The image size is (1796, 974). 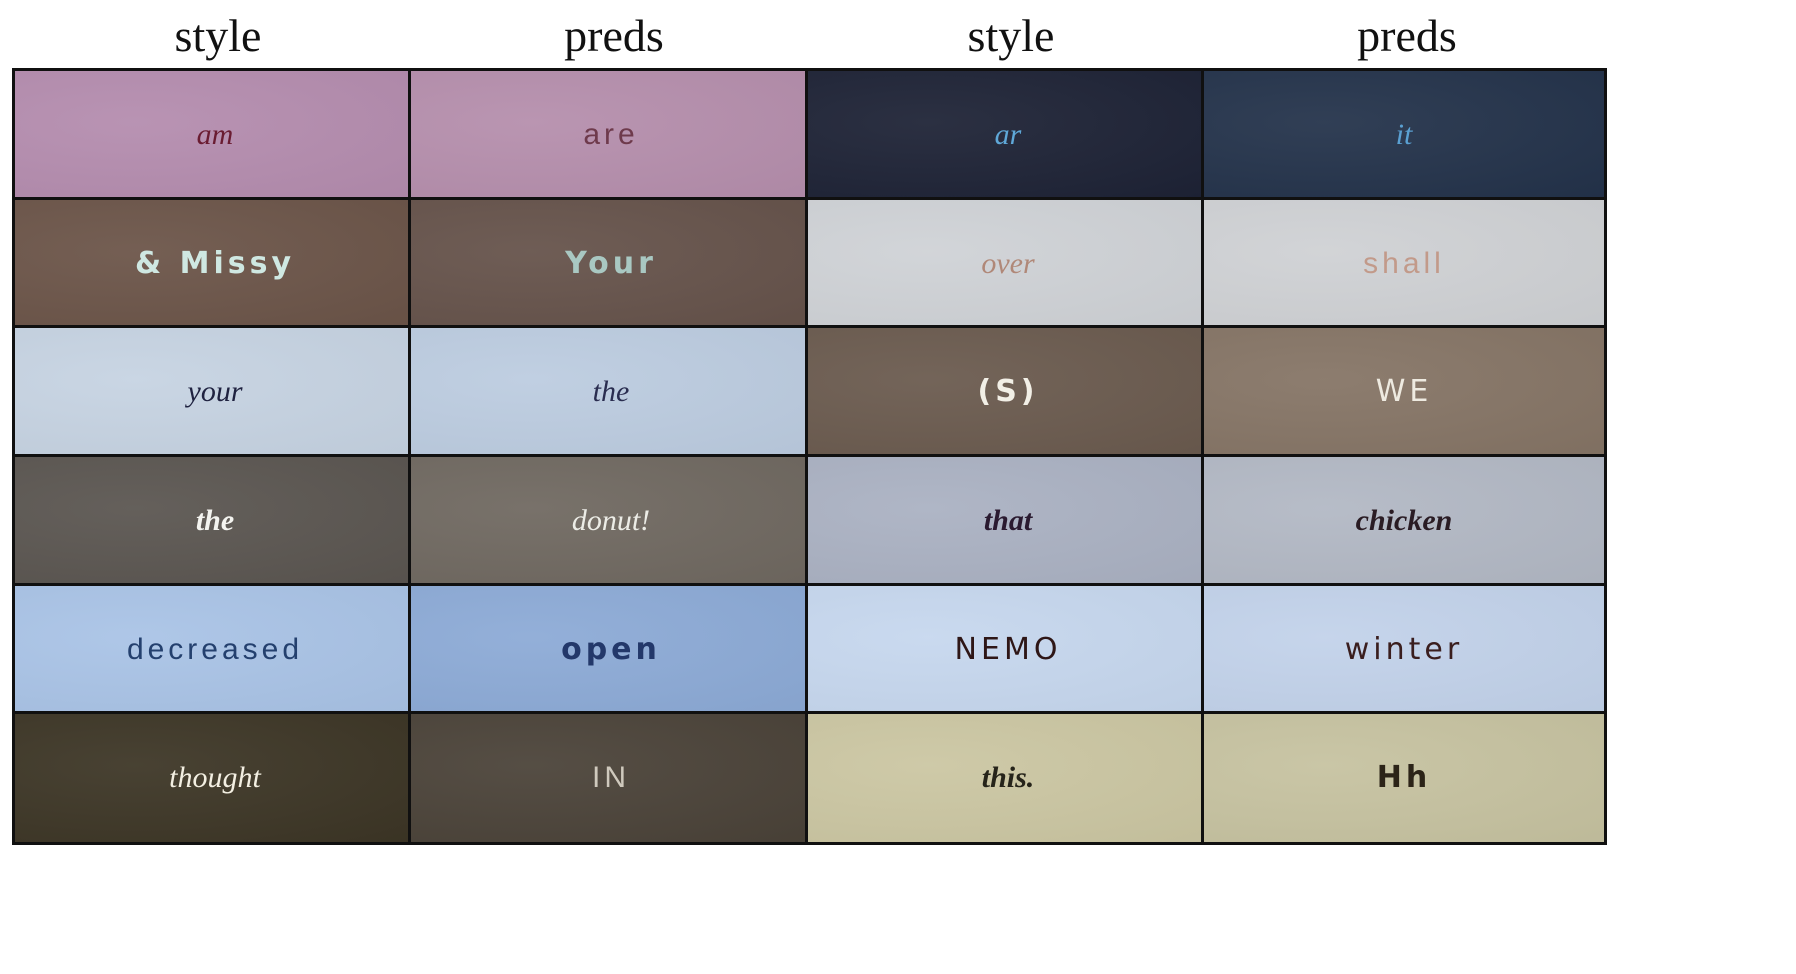 I want to click on style-sample-r4-c1: the, so click(x=215, y=521).